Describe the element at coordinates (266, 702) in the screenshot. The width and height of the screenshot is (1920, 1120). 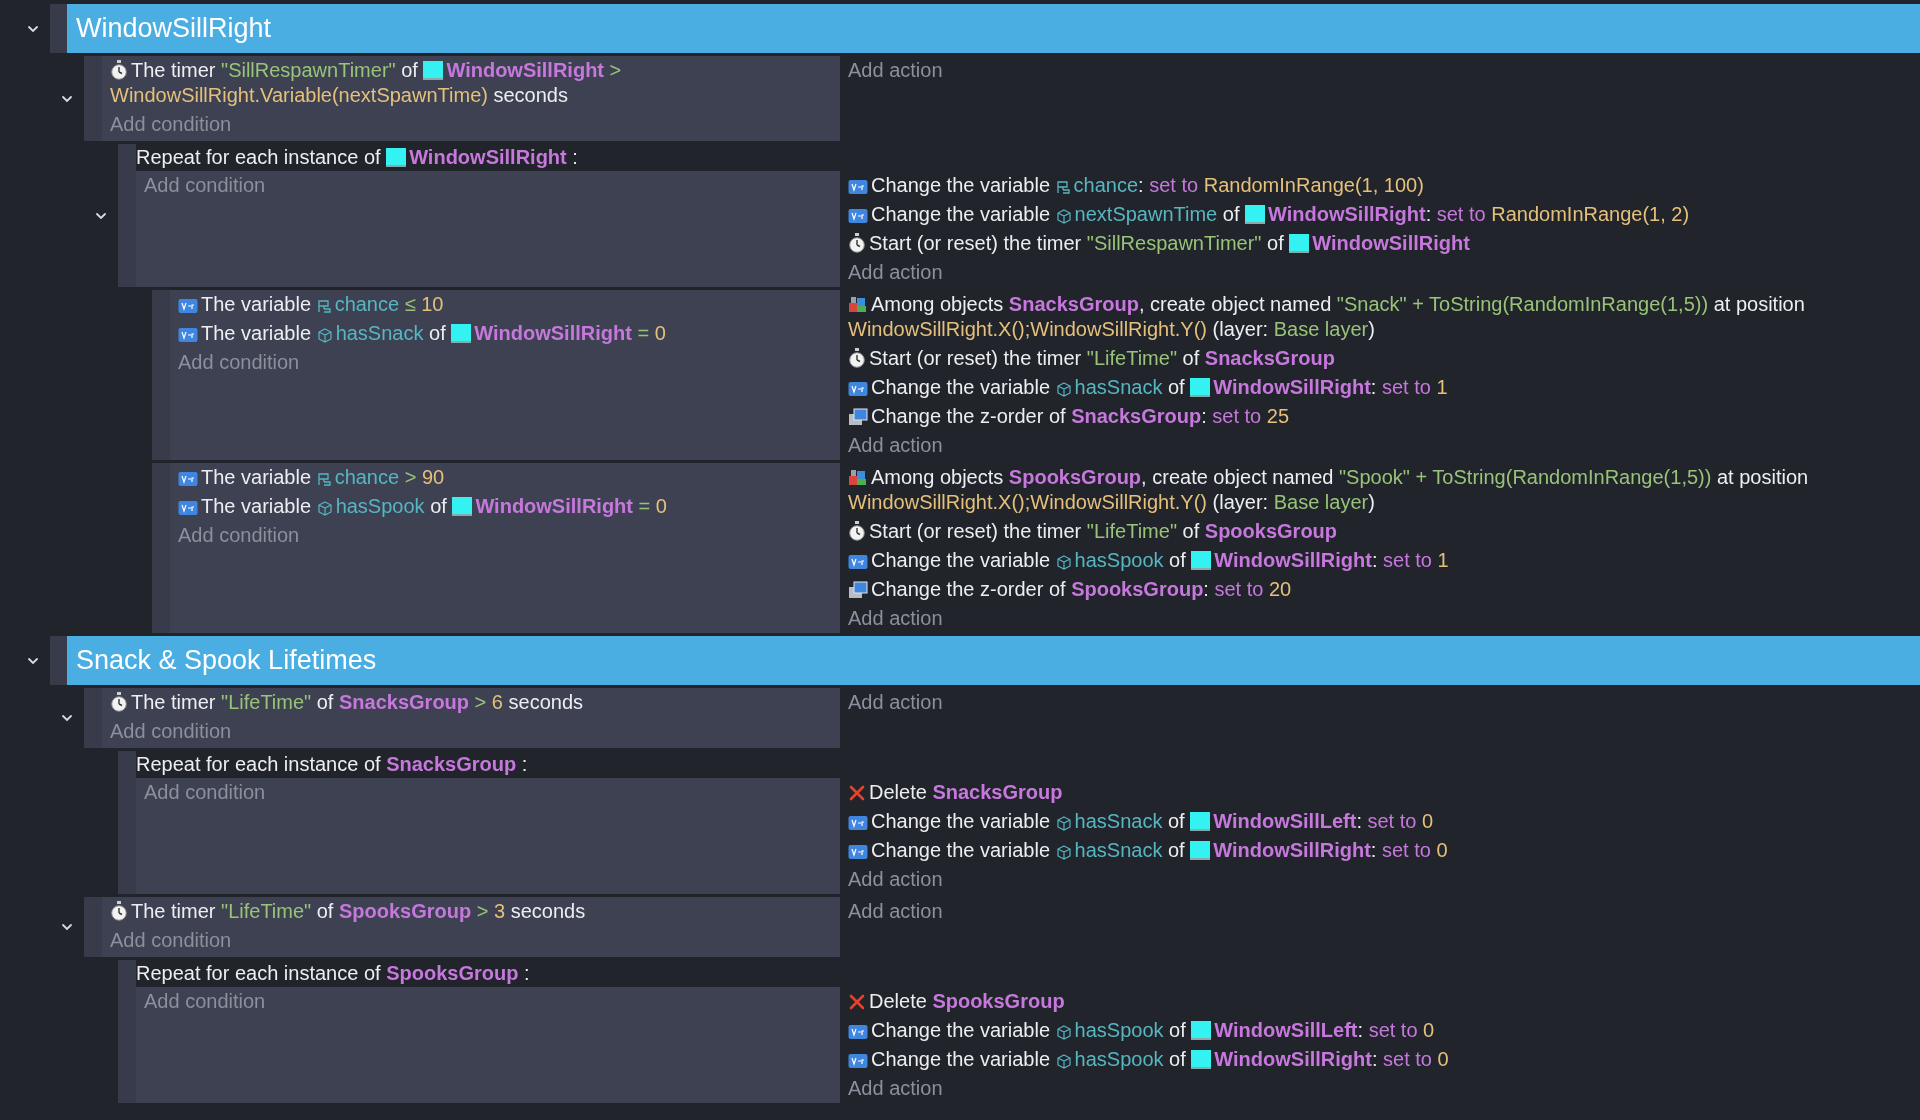
I see `string-literal: "LifeTime"` at that location.